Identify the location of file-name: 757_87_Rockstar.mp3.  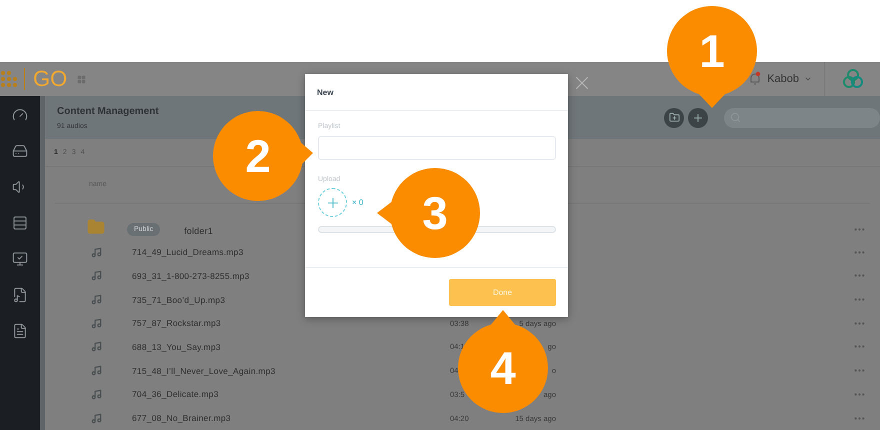
(176, 323).